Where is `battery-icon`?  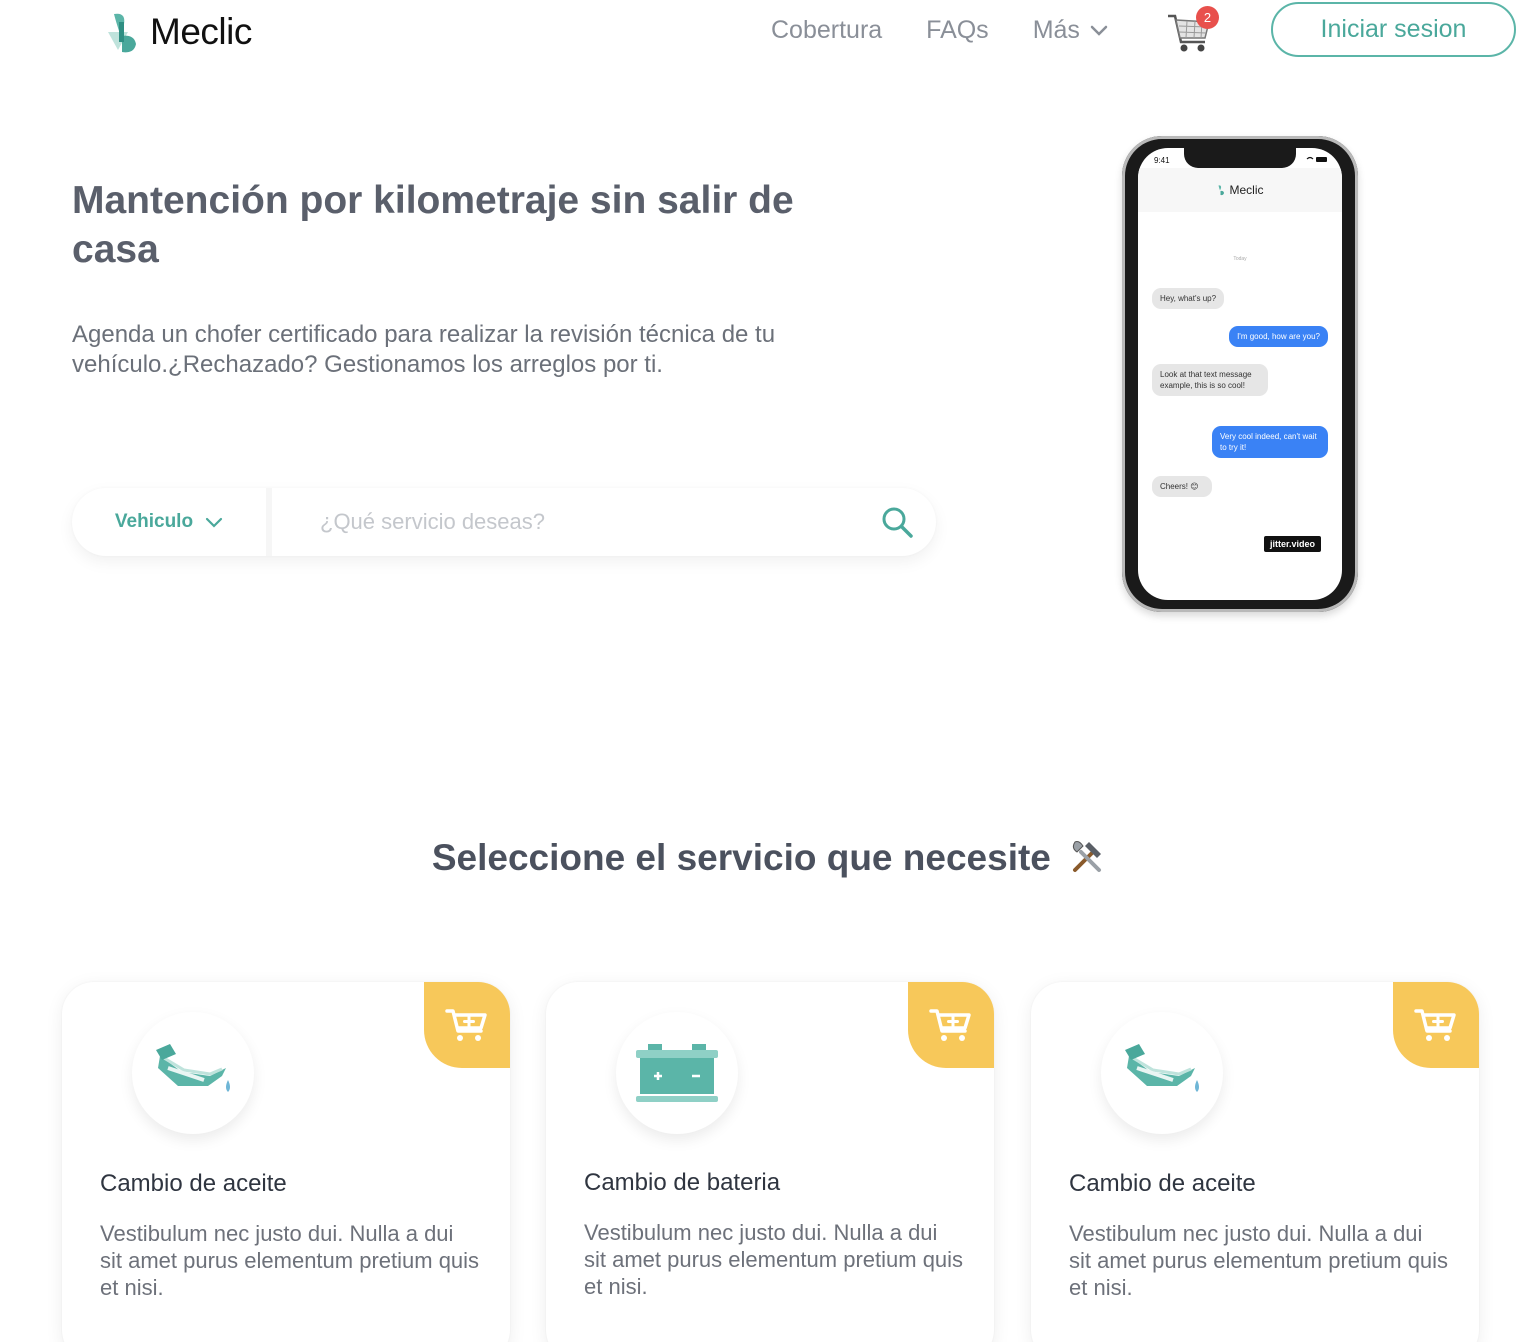
battery-icon is located at coordinates (677, 1073).